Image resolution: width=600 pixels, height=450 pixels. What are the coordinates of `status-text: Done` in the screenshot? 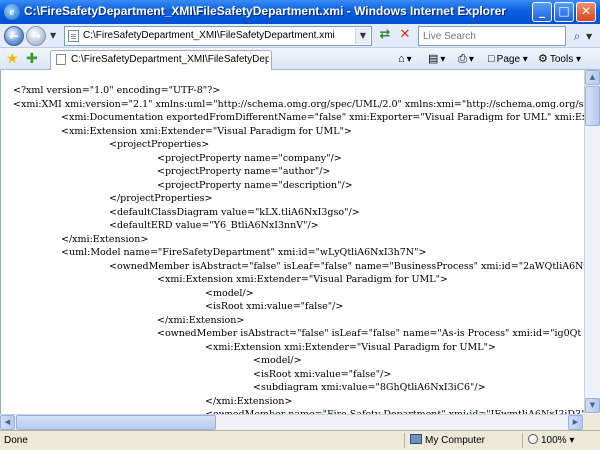 It's located at (16, 440).